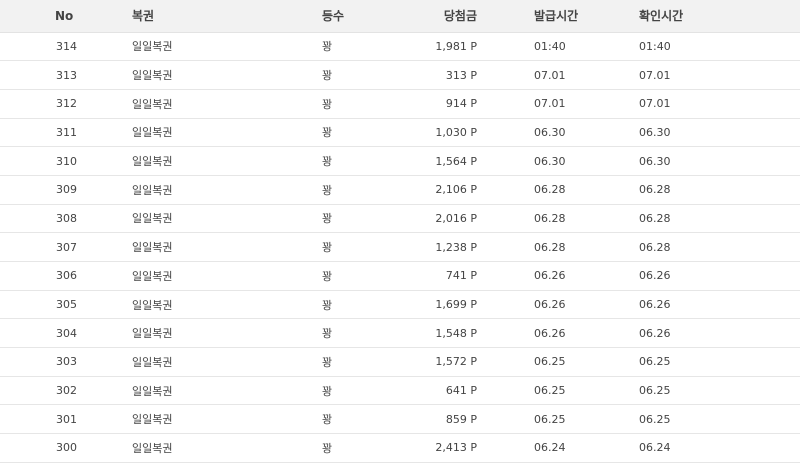 This screenshot has height=463, width=800. I want to click on cell-checked-time: 06.24, so click(710, 448).